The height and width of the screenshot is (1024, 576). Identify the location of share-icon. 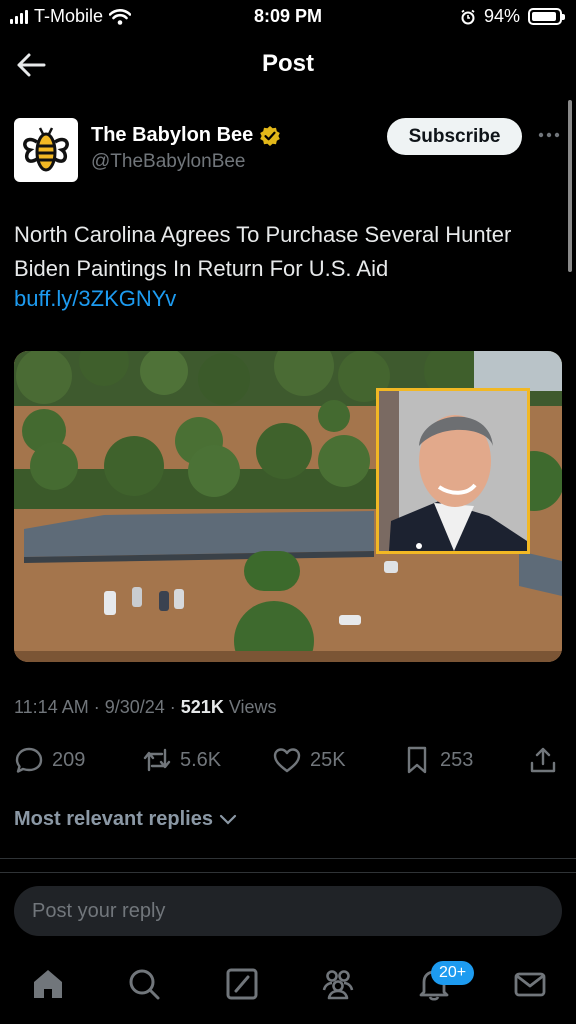
(543, 760).